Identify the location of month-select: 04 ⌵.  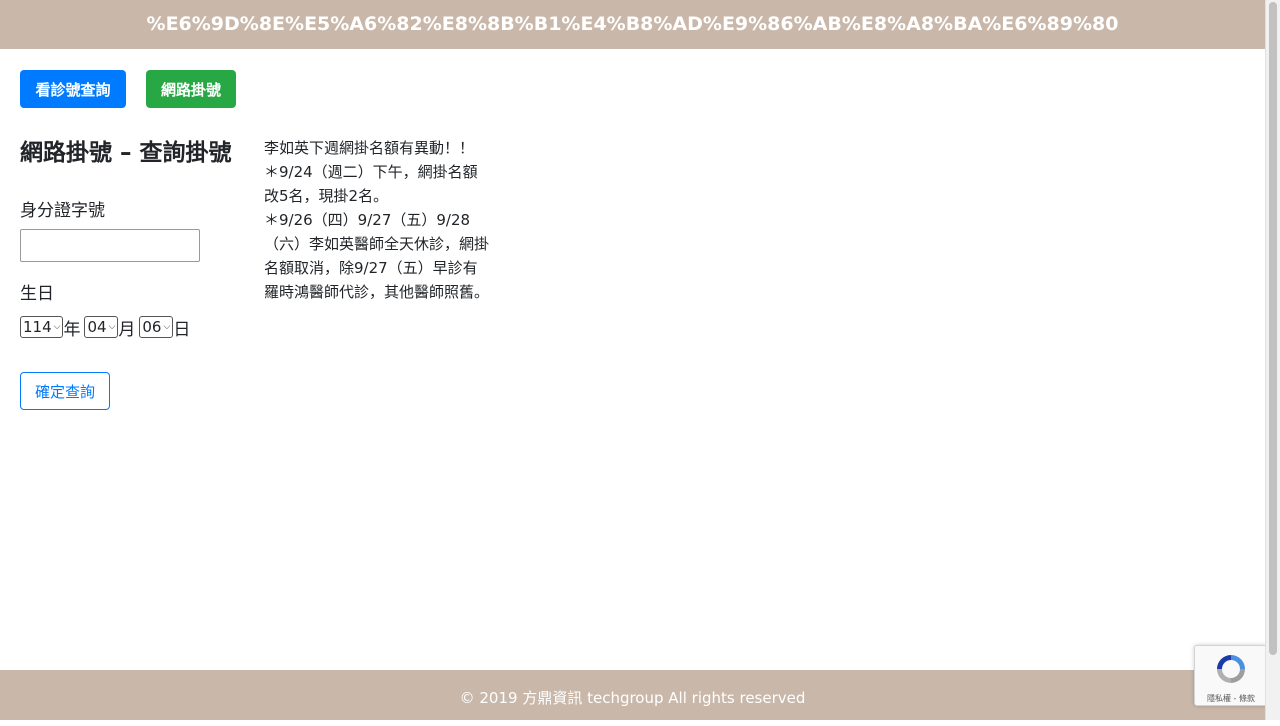
(101, 327).